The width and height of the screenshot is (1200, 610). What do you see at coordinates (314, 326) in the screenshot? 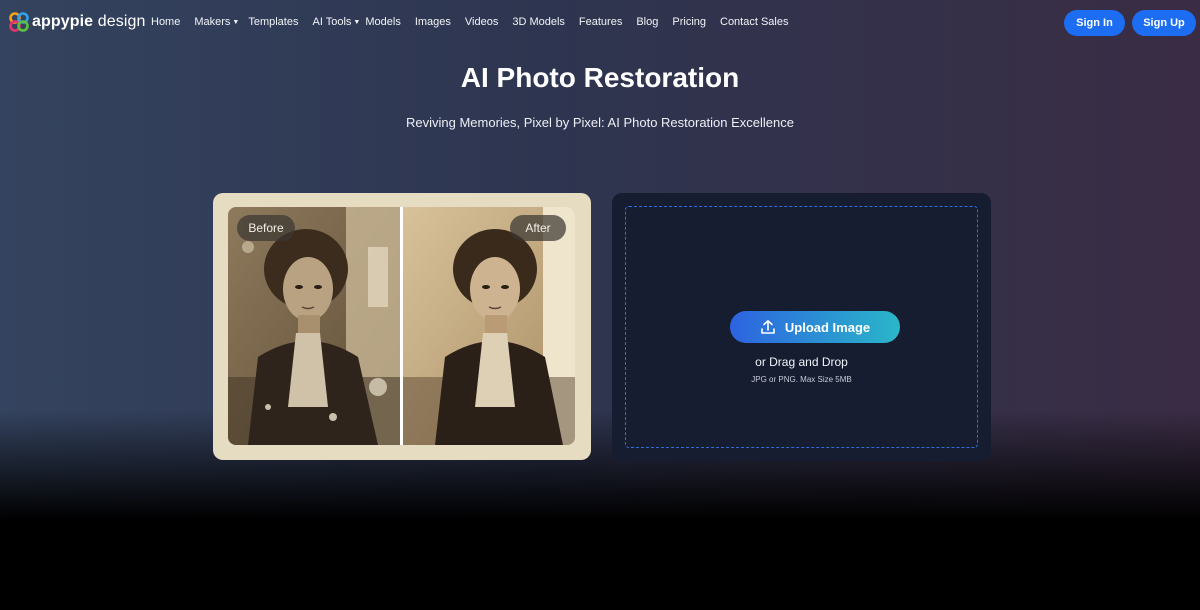
I see `before-photo` at bounding box center [314, 326].